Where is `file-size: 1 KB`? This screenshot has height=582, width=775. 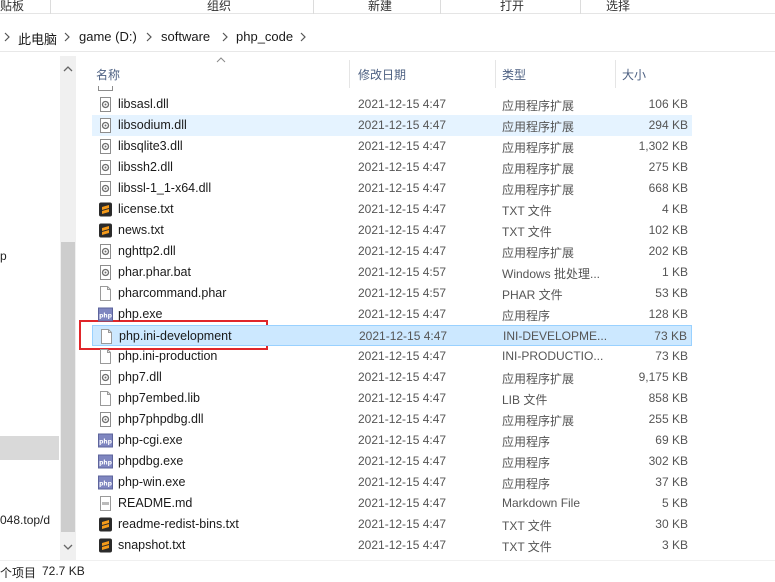 file-size: 1 KB is located at coordinates (674, 272).